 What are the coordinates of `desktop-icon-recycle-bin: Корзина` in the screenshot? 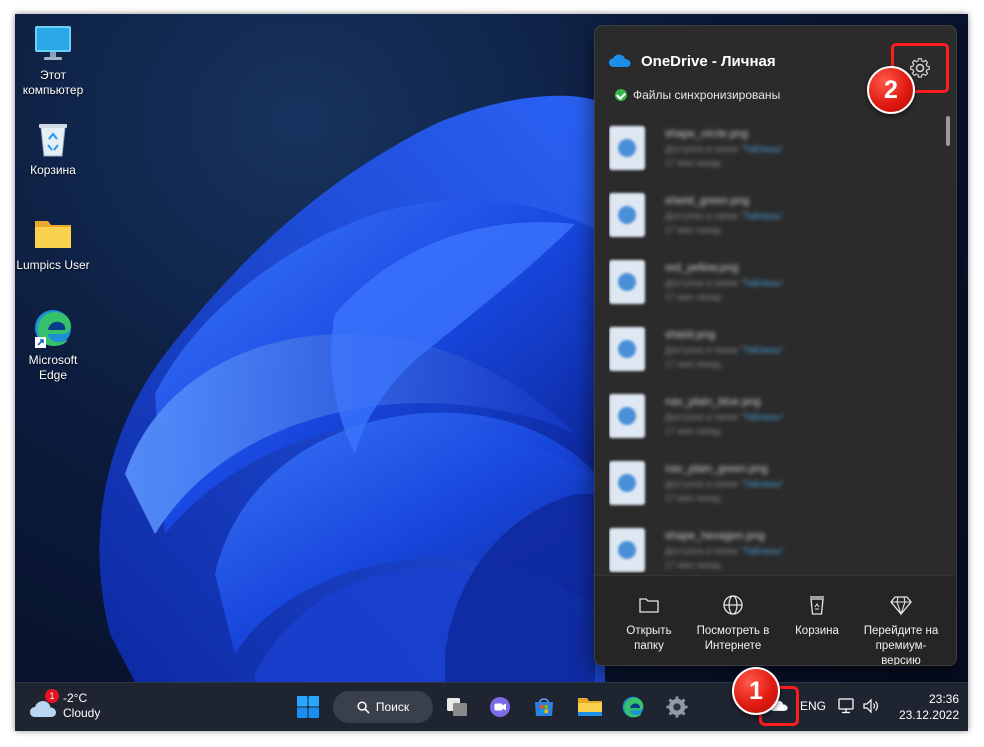 It's located at (53, 147).